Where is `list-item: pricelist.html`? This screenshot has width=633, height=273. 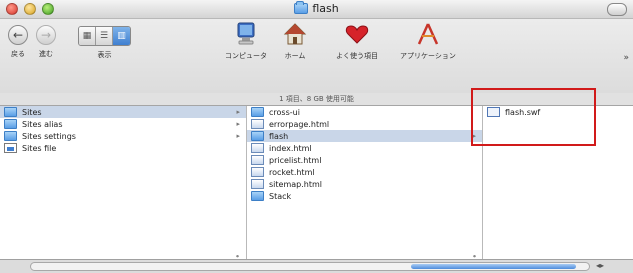
list-item: pricelist.html is located at coordinates (364, 160).